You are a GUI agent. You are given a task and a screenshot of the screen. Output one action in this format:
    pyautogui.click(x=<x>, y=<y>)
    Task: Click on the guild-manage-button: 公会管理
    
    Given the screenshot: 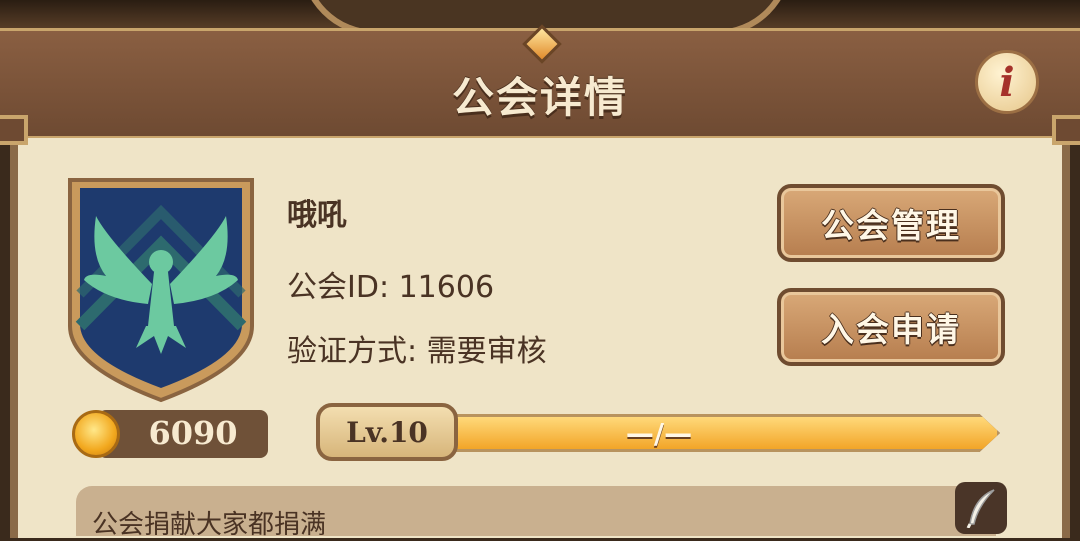 What is the action you would take?
    pyautogui.click(x=891, y=223)
    